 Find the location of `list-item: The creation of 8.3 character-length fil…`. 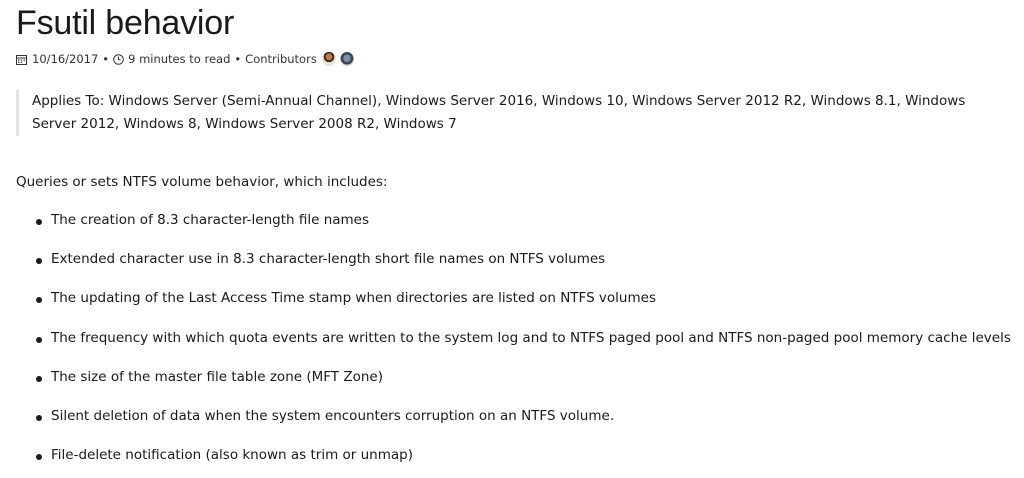

list-item: The creation of 8.3 character-length fil… is located at coordinates (530, 231).